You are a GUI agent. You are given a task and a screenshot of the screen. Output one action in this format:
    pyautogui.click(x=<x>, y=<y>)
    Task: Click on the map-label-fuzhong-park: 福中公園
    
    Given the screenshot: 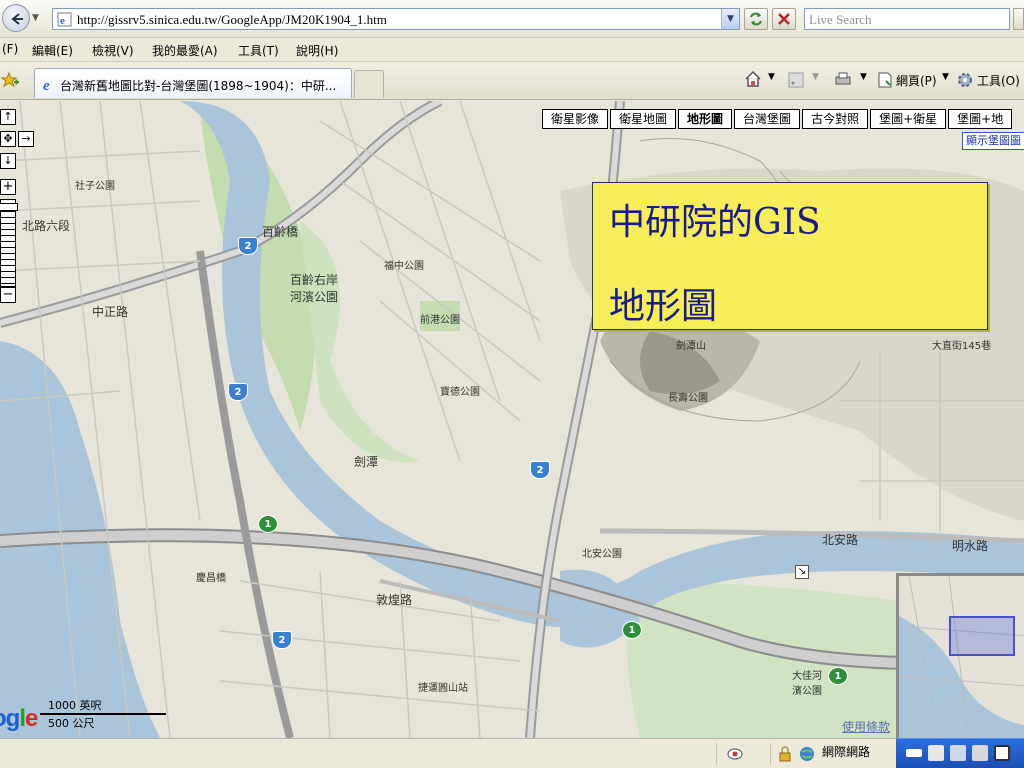 What is the action you would take?
    pyautogui.click(x=404, y=266)
    